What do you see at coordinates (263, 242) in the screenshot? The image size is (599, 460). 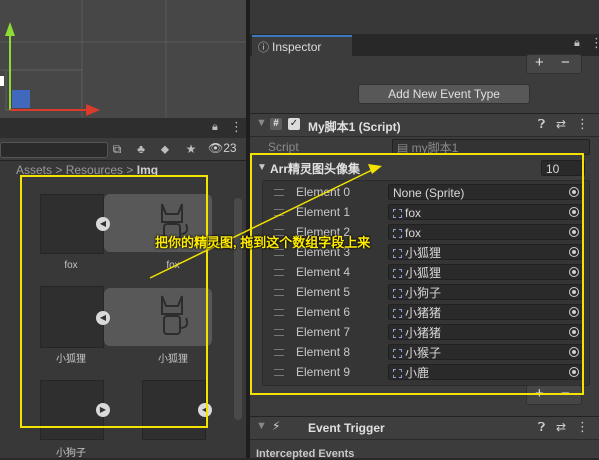 I see `annotation-text: 把你的精灵图, 拖到这个数组字段上来` at bounding box center [263, 242].